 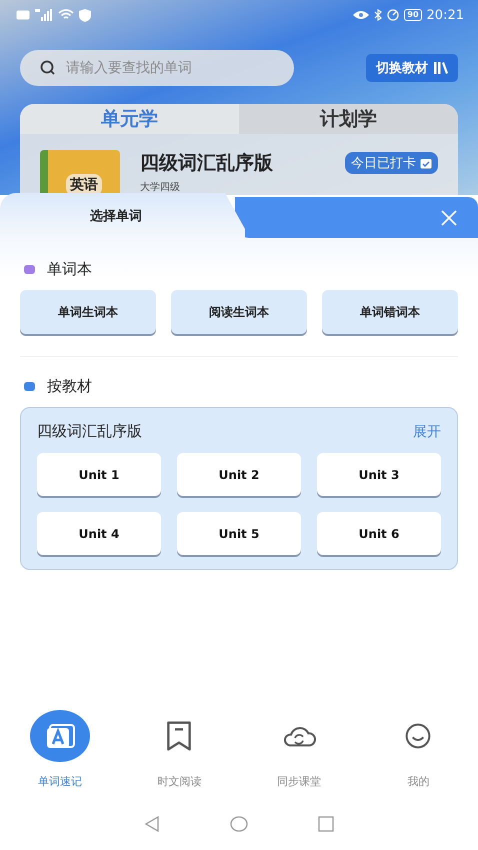 What do you see at coordinates (298, 750) in the screenshot?
I see `nav-tab: 同步课堂` at bounding box center [298, 750].